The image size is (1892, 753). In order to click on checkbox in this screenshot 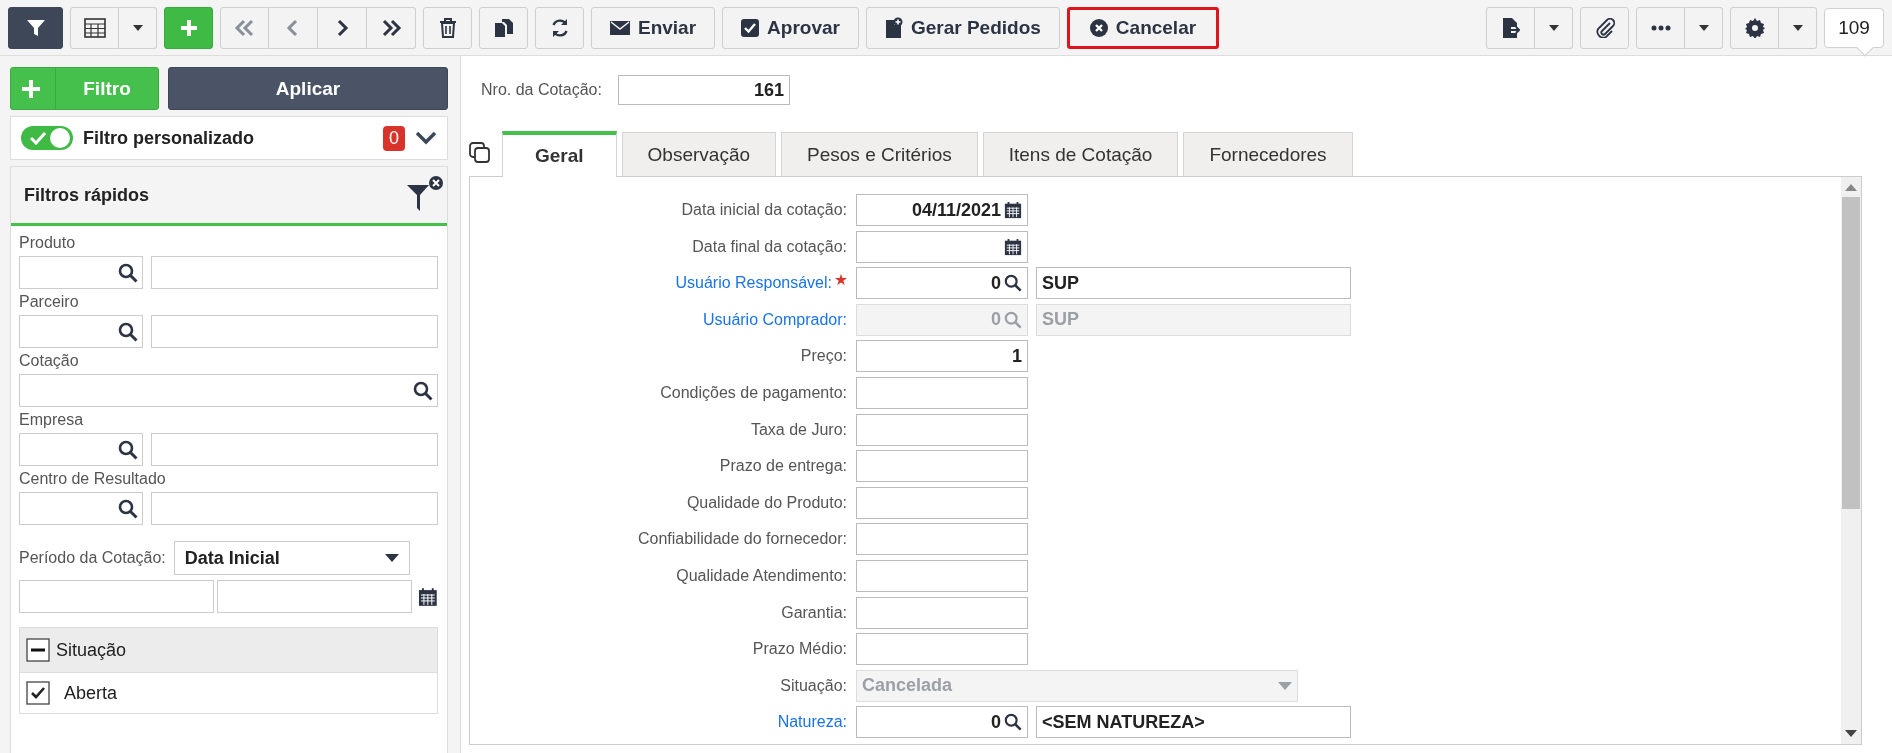, I will do `click(38, 693)`.